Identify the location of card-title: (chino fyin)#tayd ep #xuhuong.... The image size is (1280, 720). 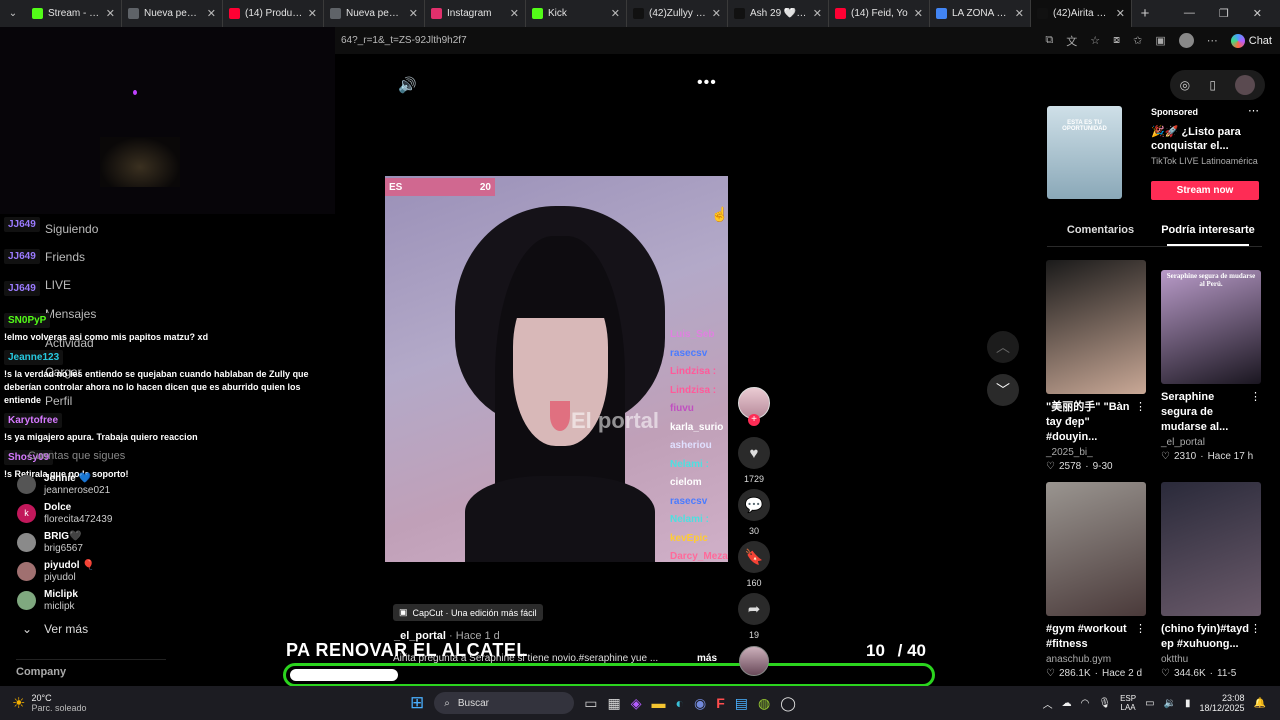
(1205, 637).